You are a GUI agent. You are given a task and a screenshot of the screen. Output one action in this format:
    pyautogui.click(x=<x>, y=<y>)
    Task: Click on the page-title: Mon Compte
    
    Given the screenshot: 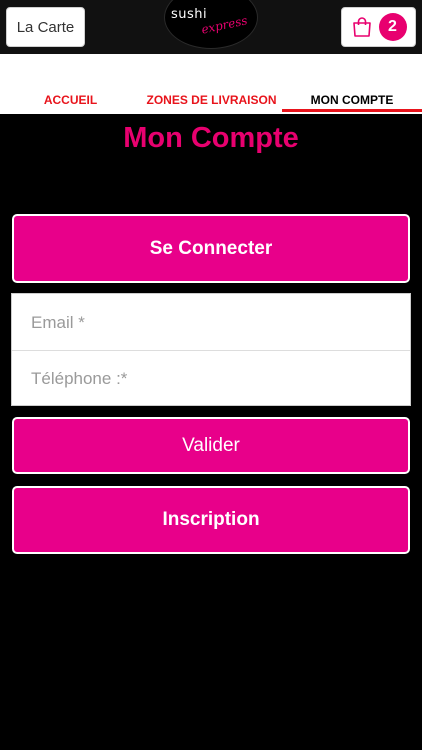 What is the action you would take?
    pyautogui.click(x=211, y=138)
    